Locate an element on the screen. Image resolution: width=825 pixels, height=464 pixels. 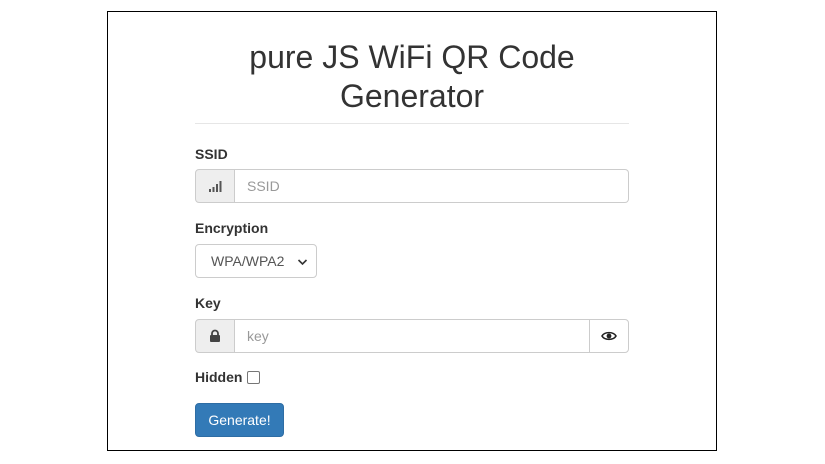
eye-icon is located at coordinates (609, 336).